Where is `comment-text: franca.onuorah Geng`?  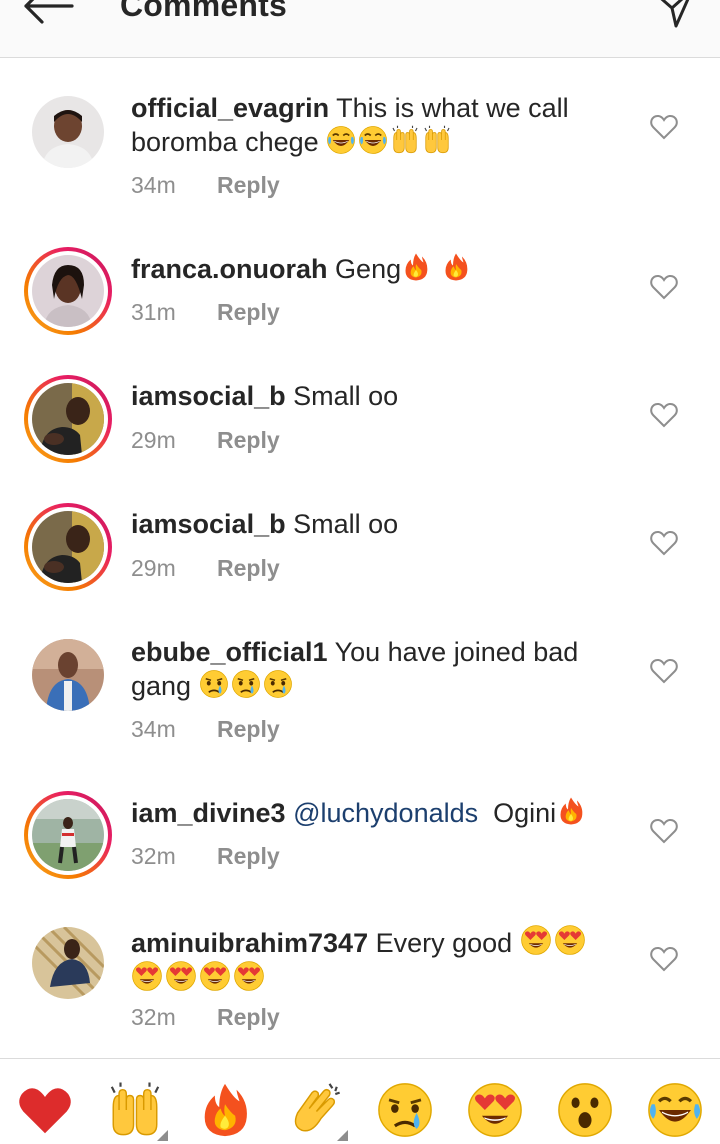 comment-text: franca.onuorah Geng is located at coordinates (371, 269).